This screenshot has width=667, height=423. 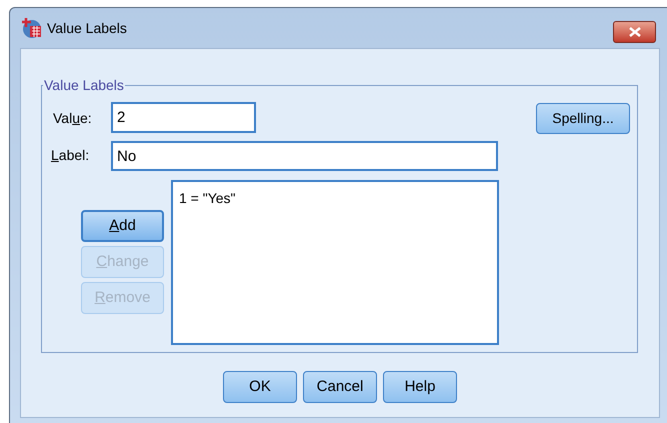 I want to click on close-button, so click(x=634, y=32).